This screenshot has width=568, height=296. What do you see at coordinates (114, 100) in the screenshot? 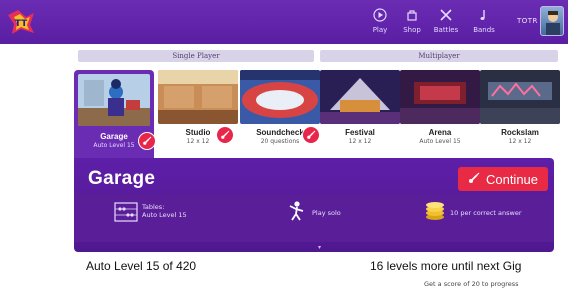
I see `garage-thumbnail` at bounding box center [114, 100].